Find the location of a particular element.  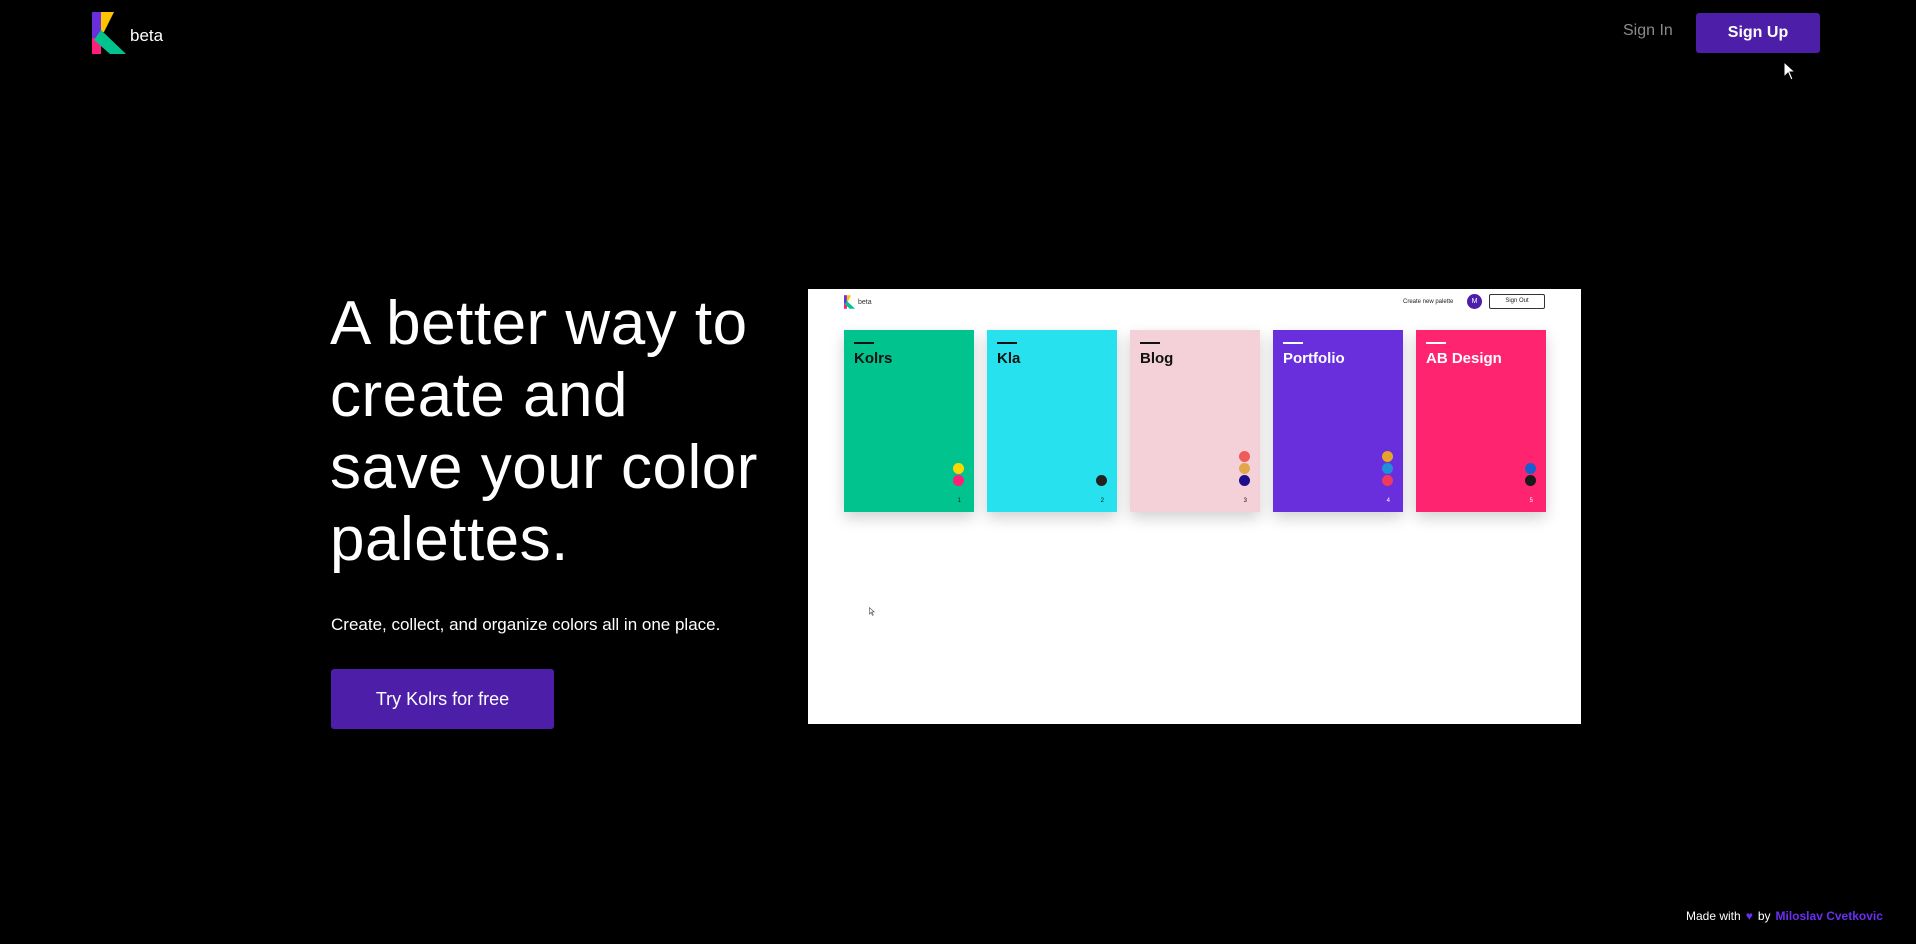

preview-sign-out-button: Sign Out is located at coordinates (1517, 301).